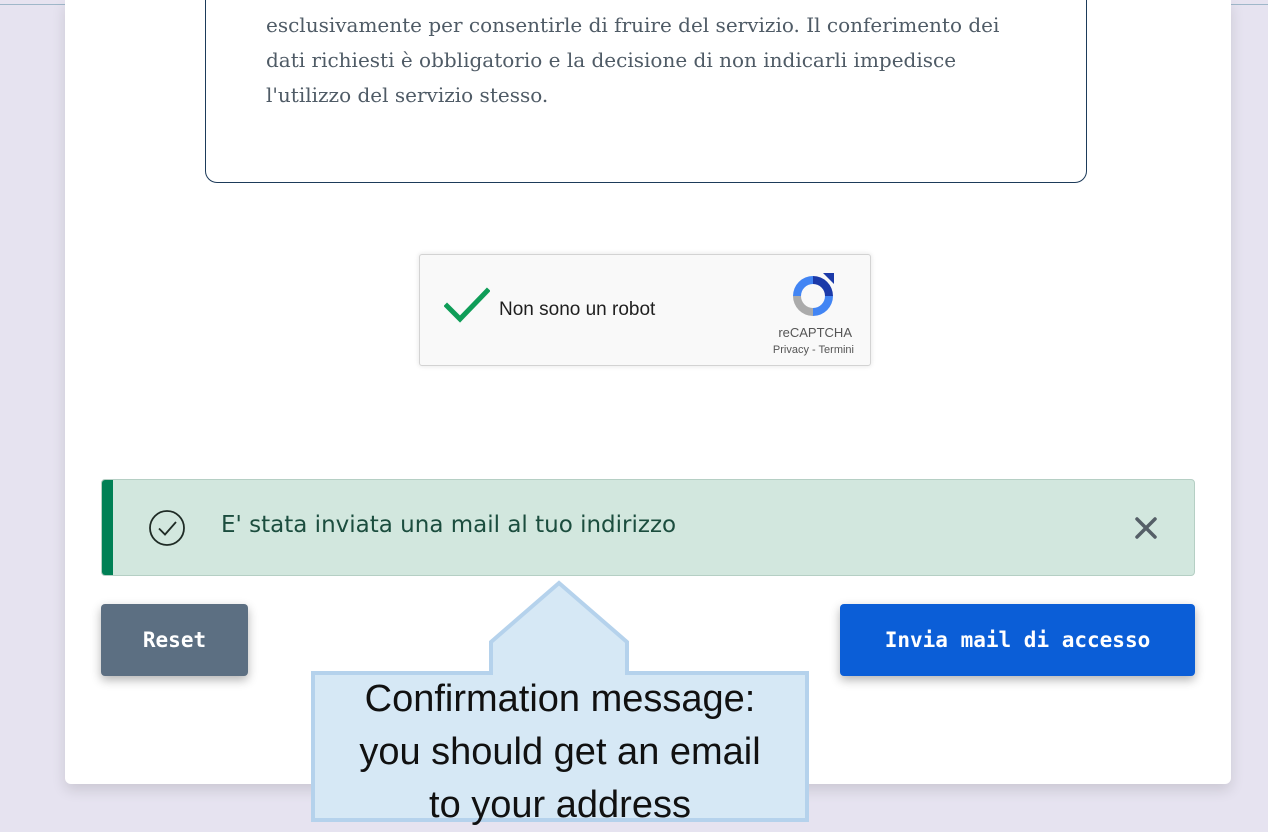 This screenshot has height=832, width=1268. I want to click on callout-line: to your address, so click(560, 805).